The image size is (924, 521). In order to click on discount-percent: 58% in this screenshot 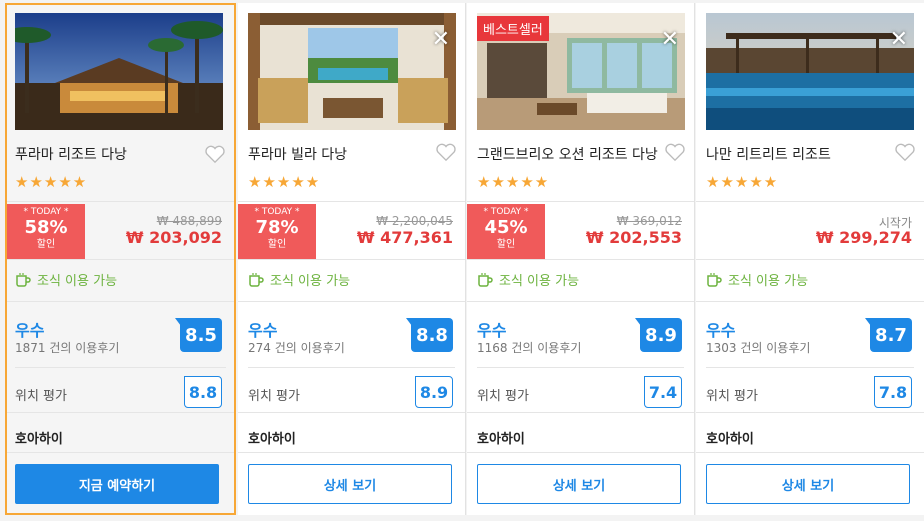, I will do `click(46, 227)`.